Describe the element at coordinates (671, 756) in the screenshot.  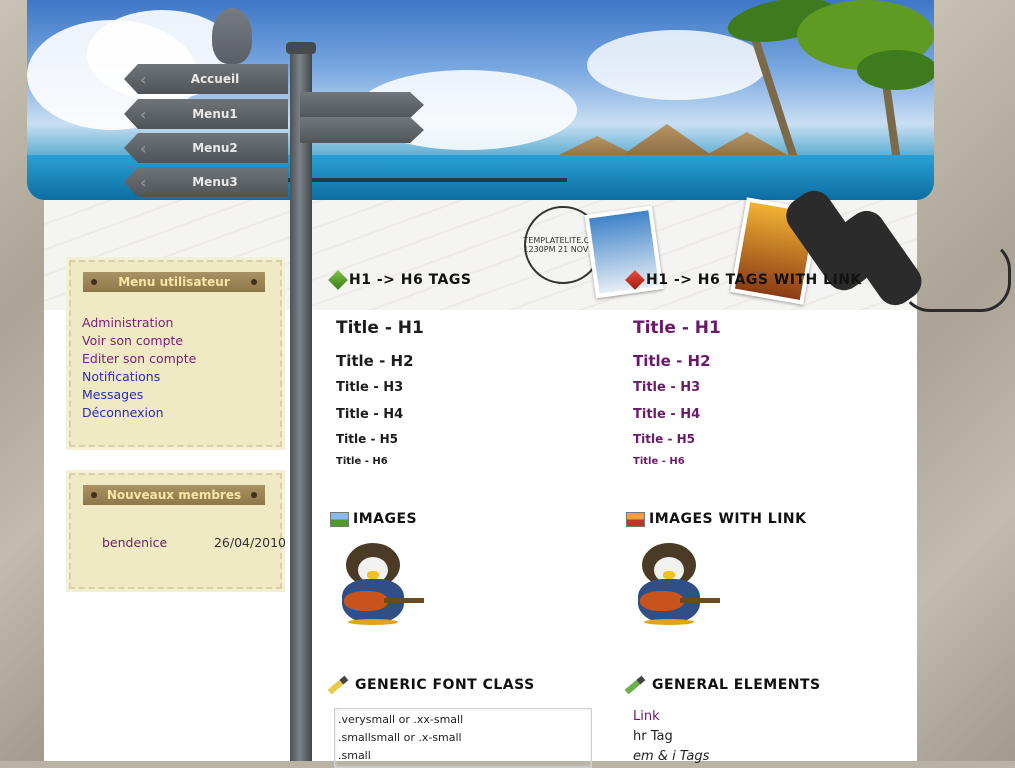
I see `general-em-tag: em & i Tags` at that location.